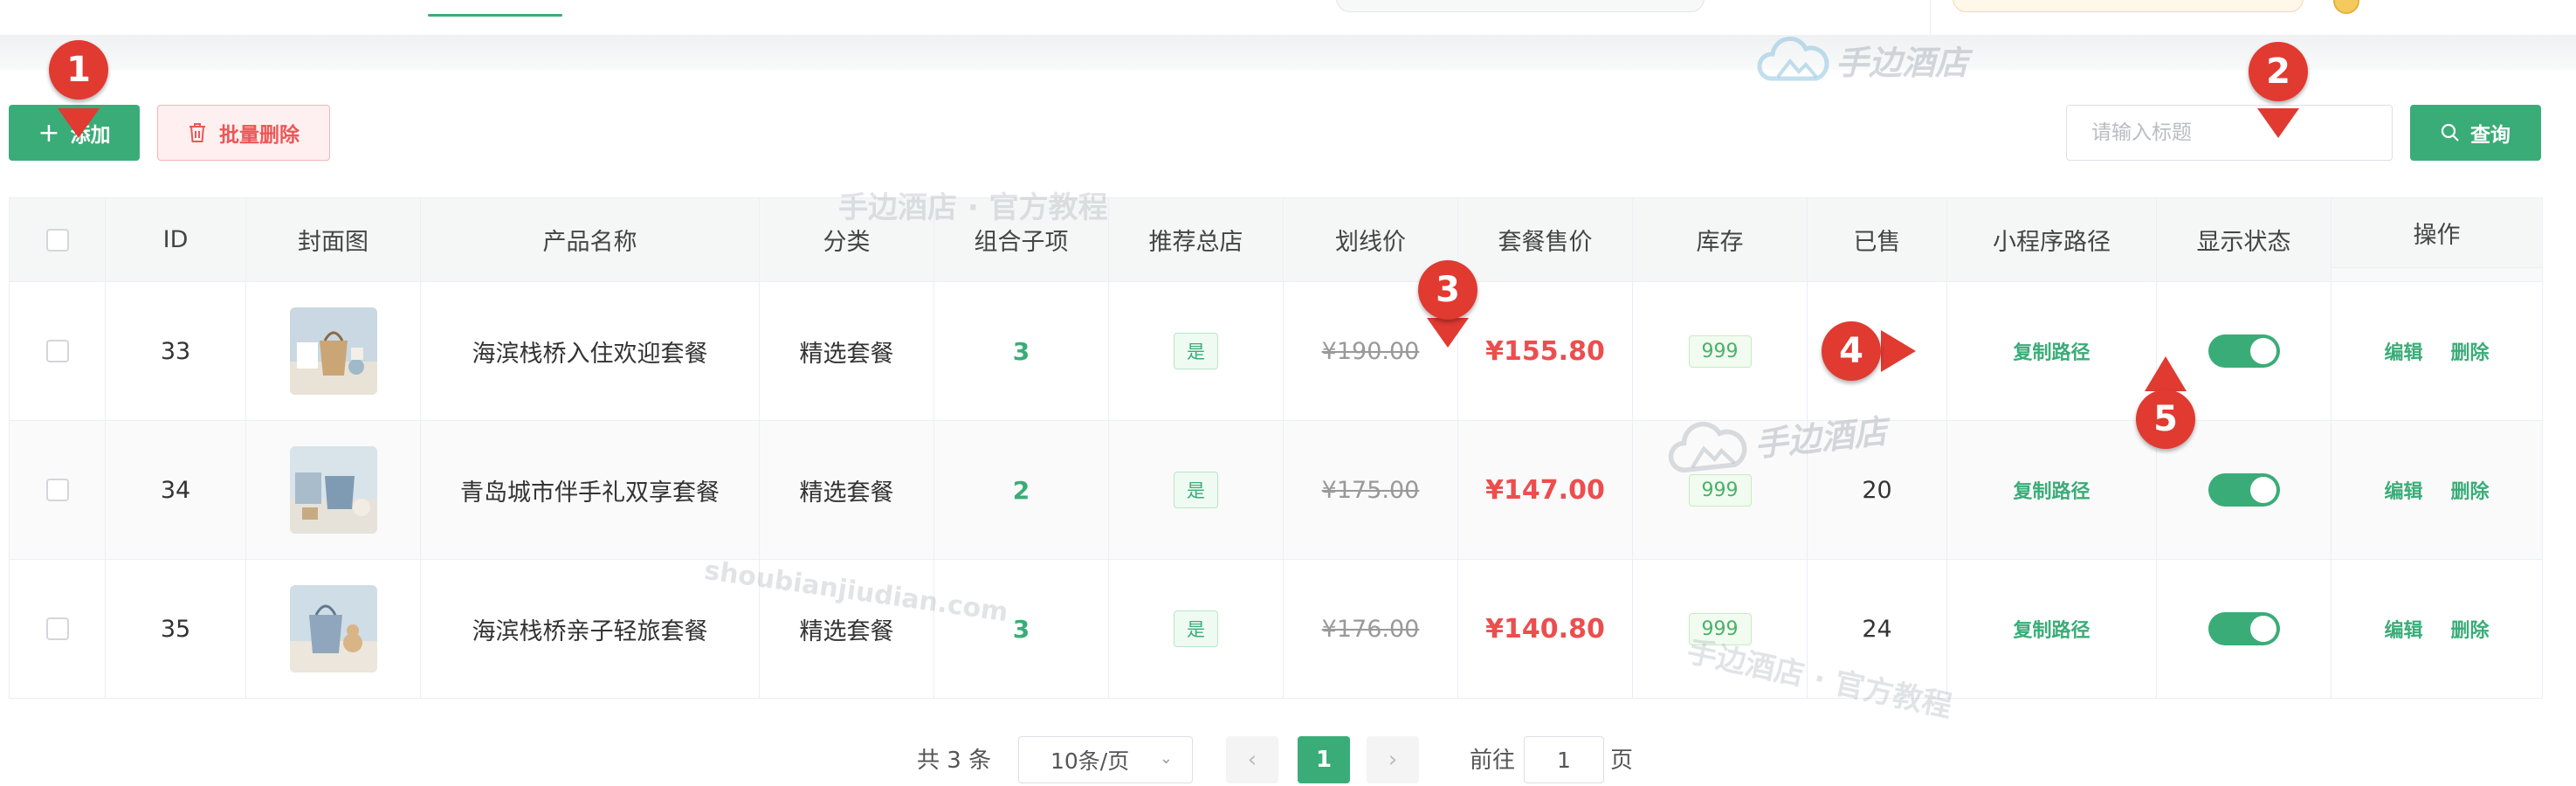  Describe the element at coordinates (1447, 290) in the screenshot. I see `annotation-marker-3: 3` at that location.